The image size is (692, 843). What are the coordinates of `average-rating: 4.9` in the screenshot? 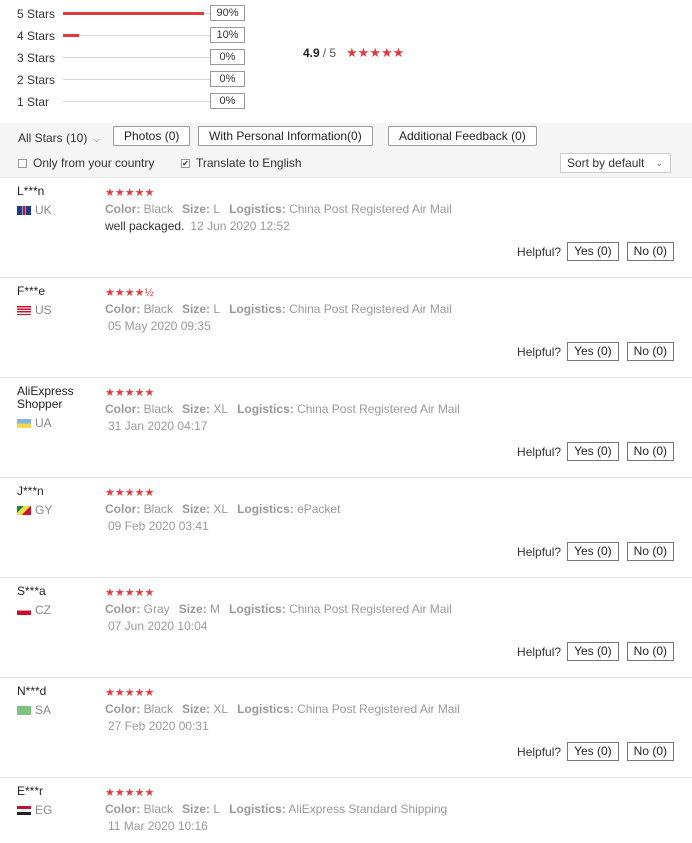 It's located at (311, 53).